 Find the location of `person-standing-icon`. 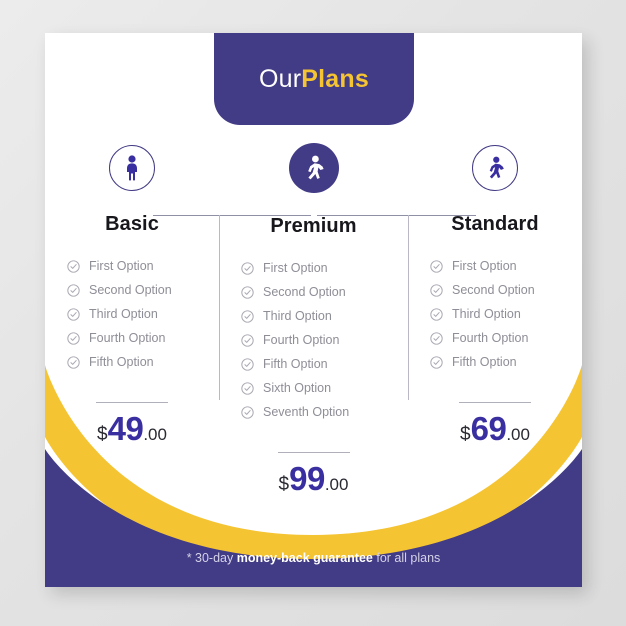

person-standing-icon is located at coordinates (132, 168).